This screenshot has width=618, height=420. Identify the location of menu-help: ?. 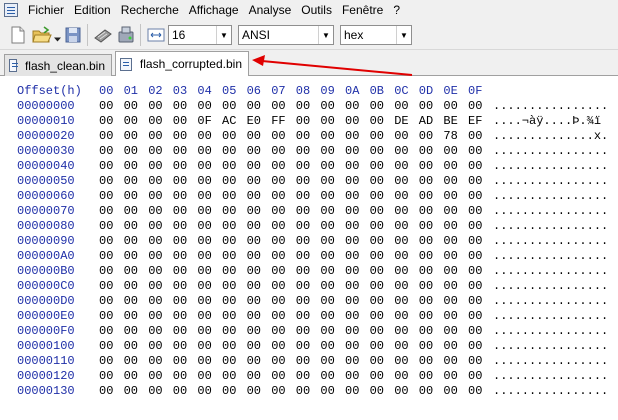
(396, 10).